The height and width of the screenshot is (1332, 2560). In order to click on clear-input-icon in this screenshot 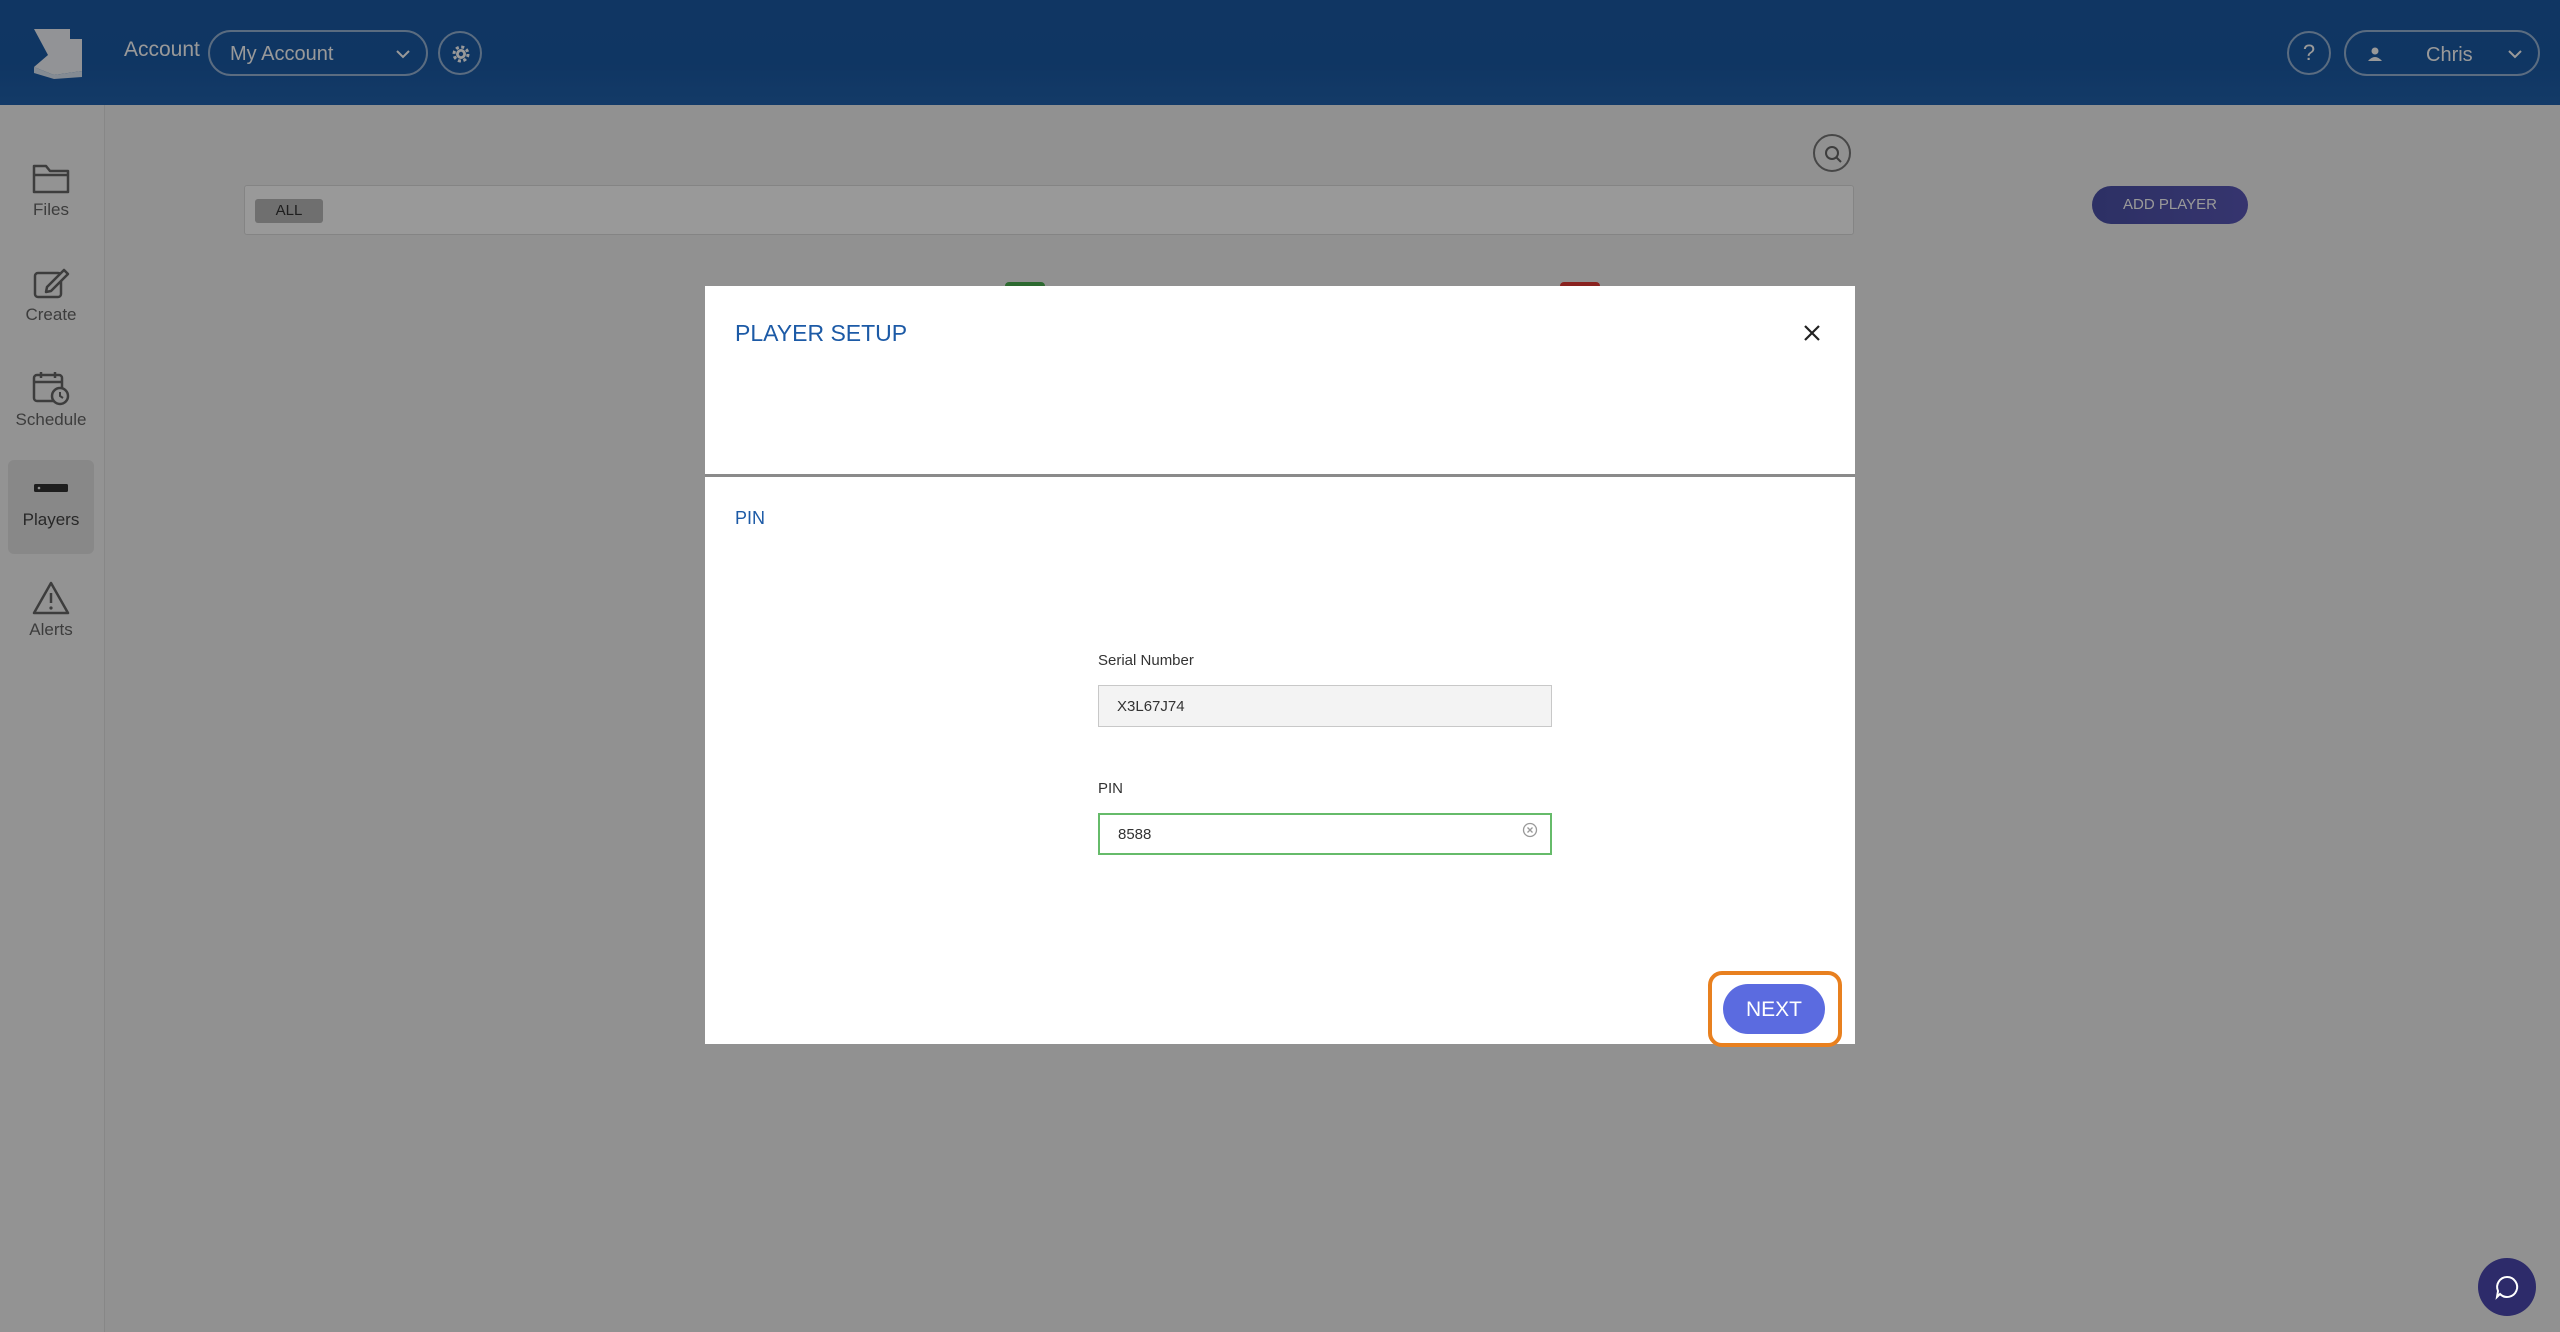, I will do `click(1530, 830)`.